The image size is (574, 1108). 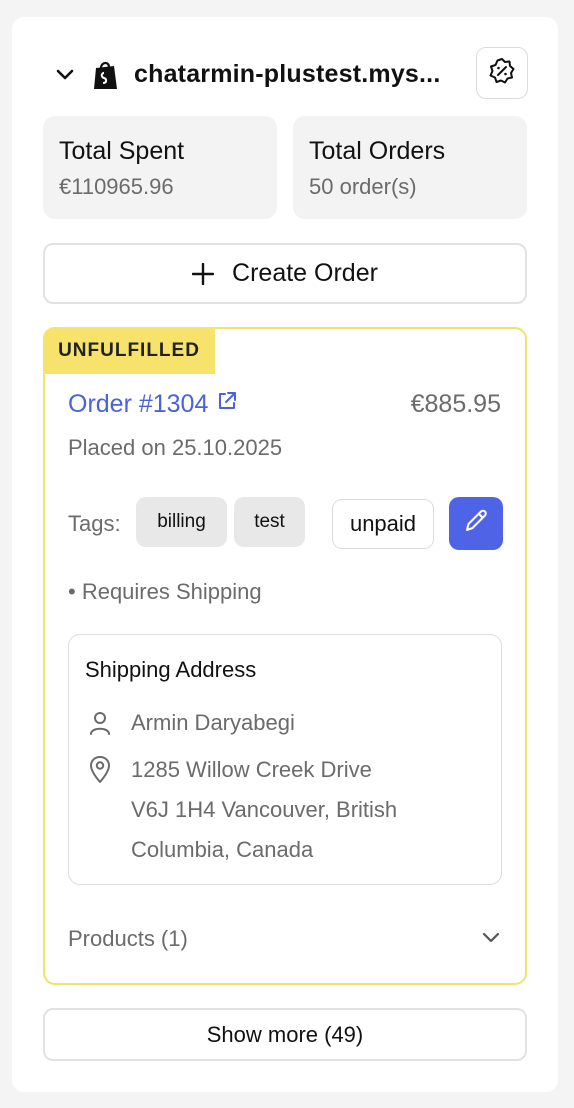 I want to click on stat-value: 50 order(s), so click(x=363, y=186).